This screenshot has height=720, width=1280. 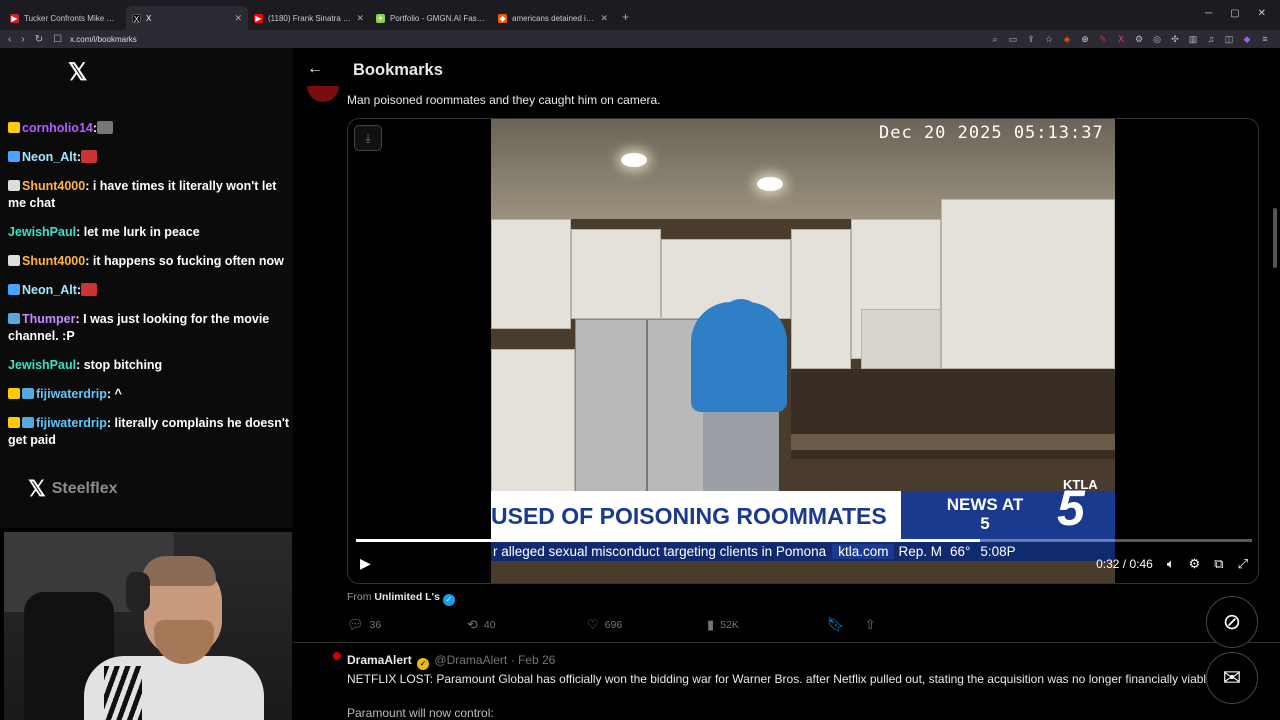 I want to click on extension-icon: ⊕, so click(x=1085, y=39).